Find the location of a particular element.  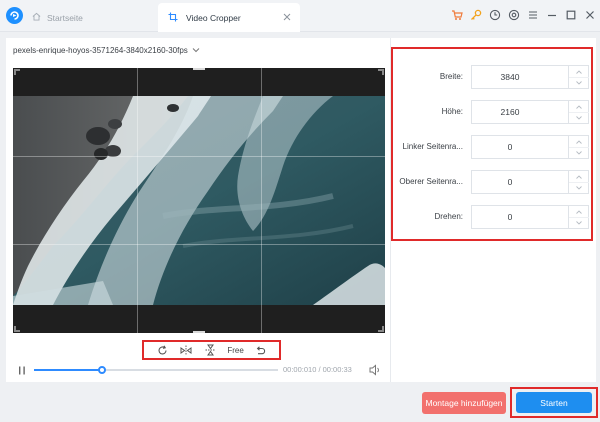

height-input: 2160 is located at coordinates (520, 112).